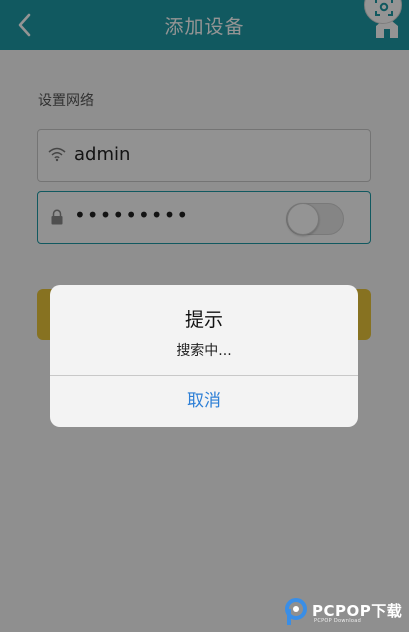 This screenshot has height=632, width=409. What do you see at coordinates (296, 611) in the screenshot?
I see `pcpop-logo-icon` at bounding box center [296, 611].